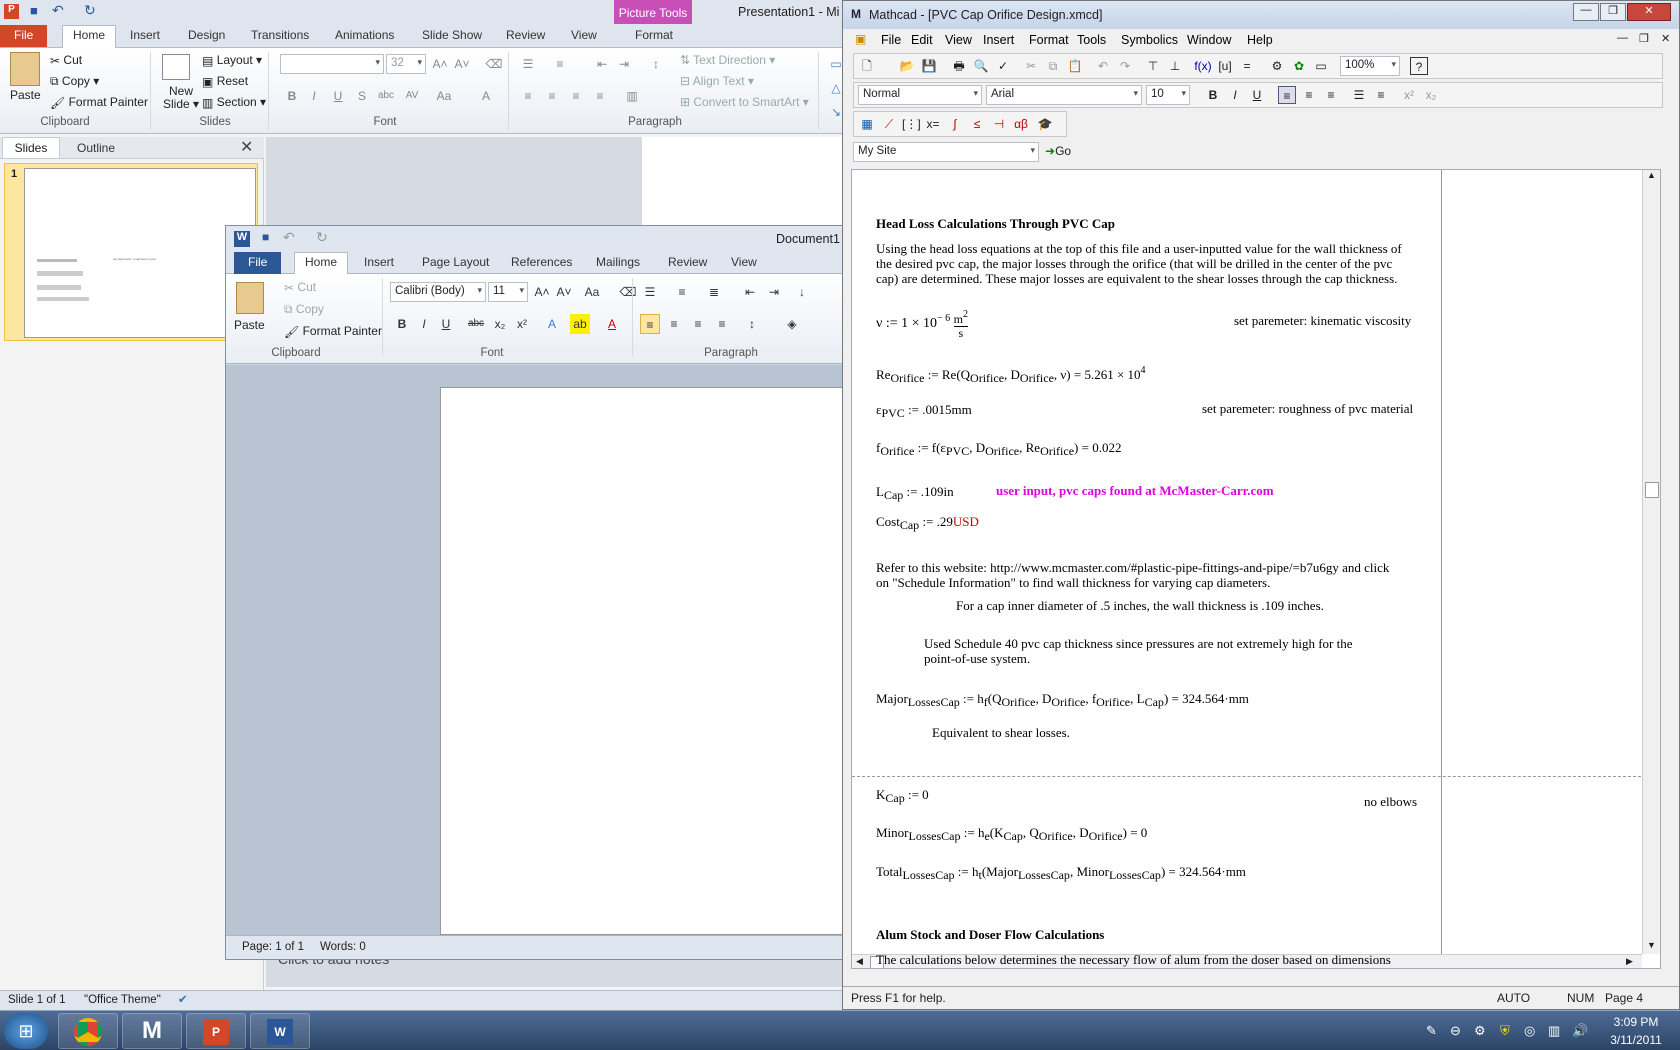 This screenshot has height=1050, width=1680. What do you see at coordinates (624, 64) in the screenshot?
I see `increase-indent-icon: ⇥` at bounding box center [624, 64].